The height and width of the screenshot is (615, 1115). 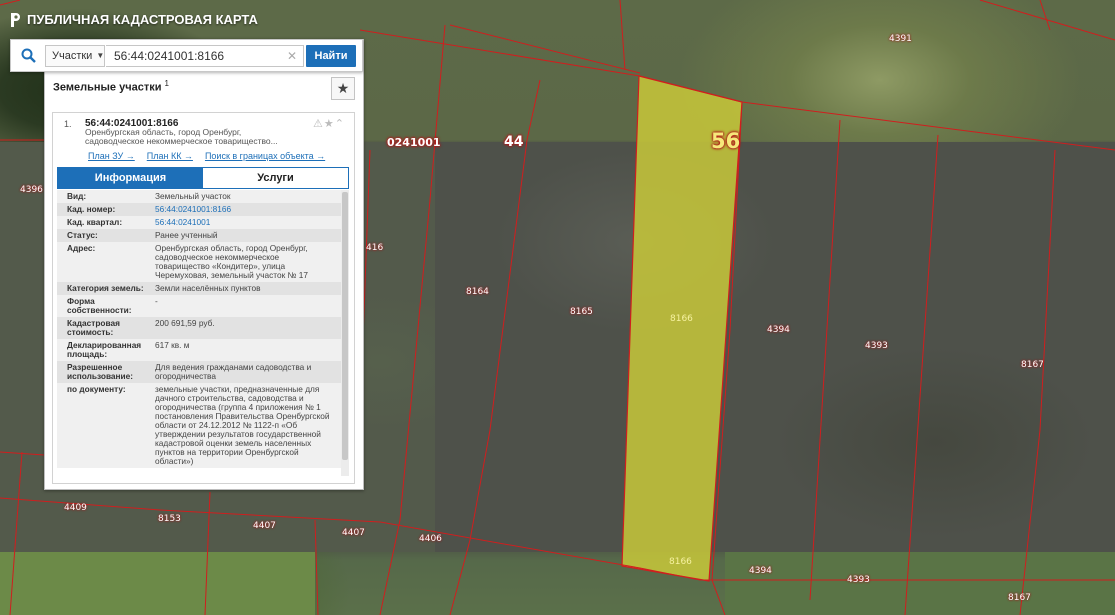 I want to click on info-key: Декларированная площадь:, so click(x=104, y=349).